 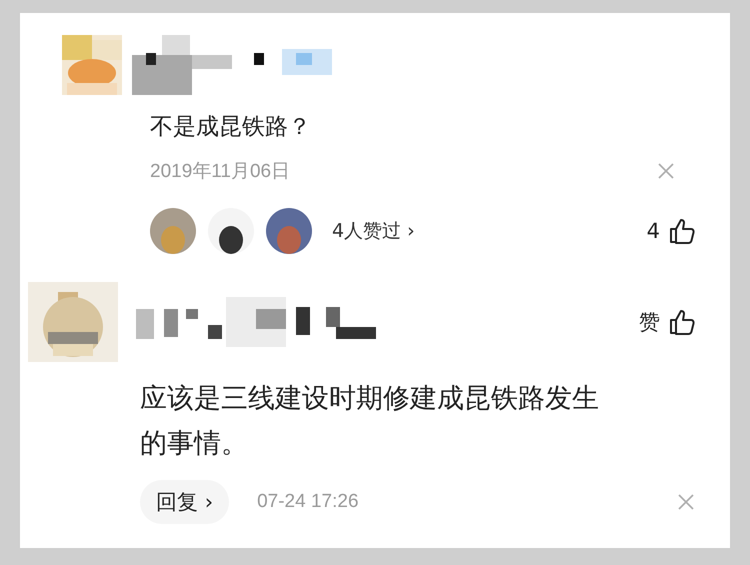 What do you see at coordinates (185, 502) in the screenshot?
I see `reply-button: 回复 ›` at bounding box center [185, 502].